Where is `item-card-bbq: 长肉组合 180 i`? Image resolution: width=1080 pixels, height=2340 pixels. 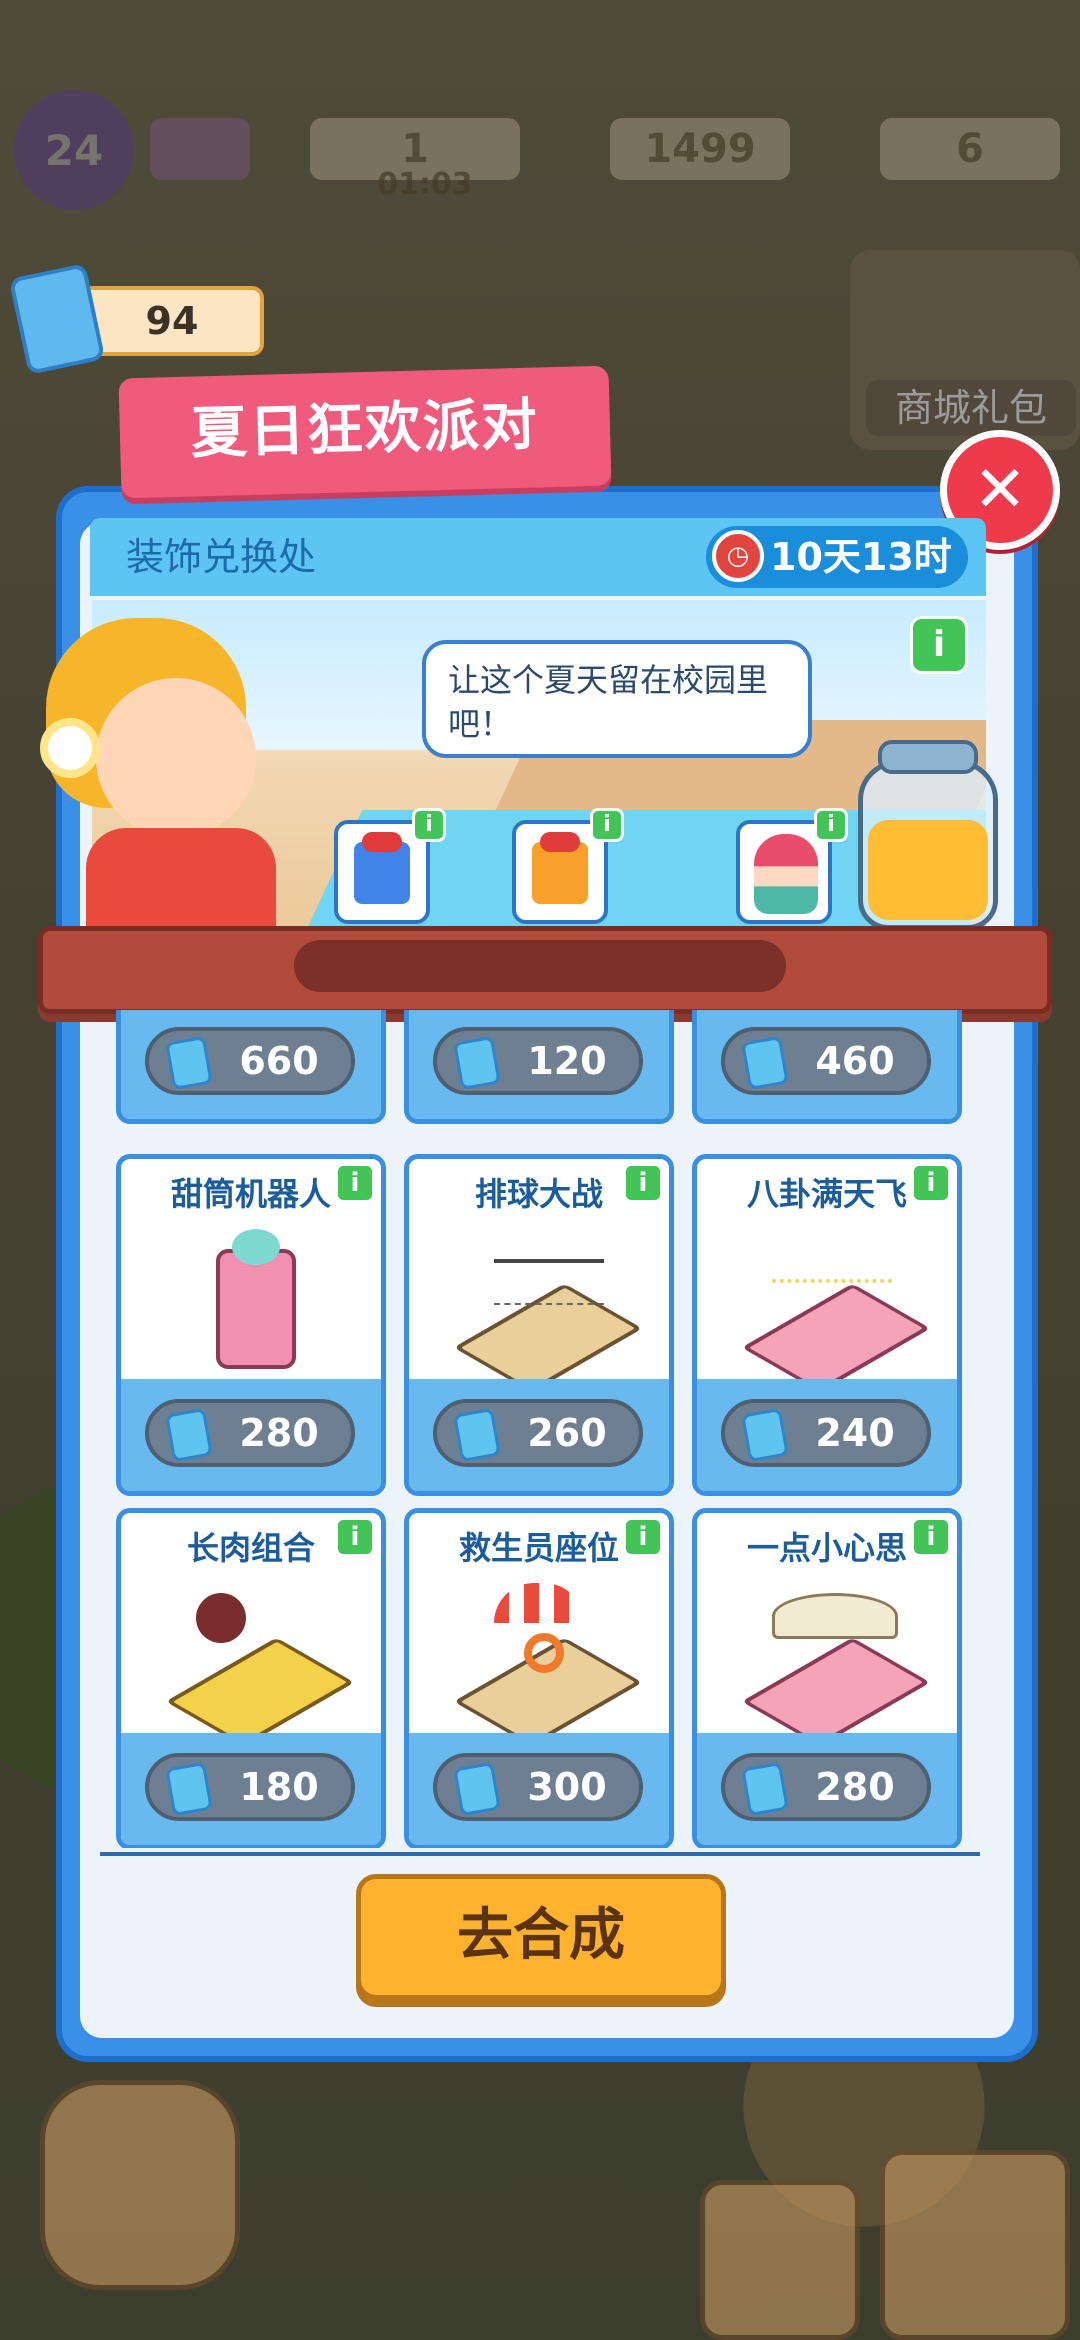
item-card-bbq: 长肉组合 180 i is located at coordinates (251, 1678).